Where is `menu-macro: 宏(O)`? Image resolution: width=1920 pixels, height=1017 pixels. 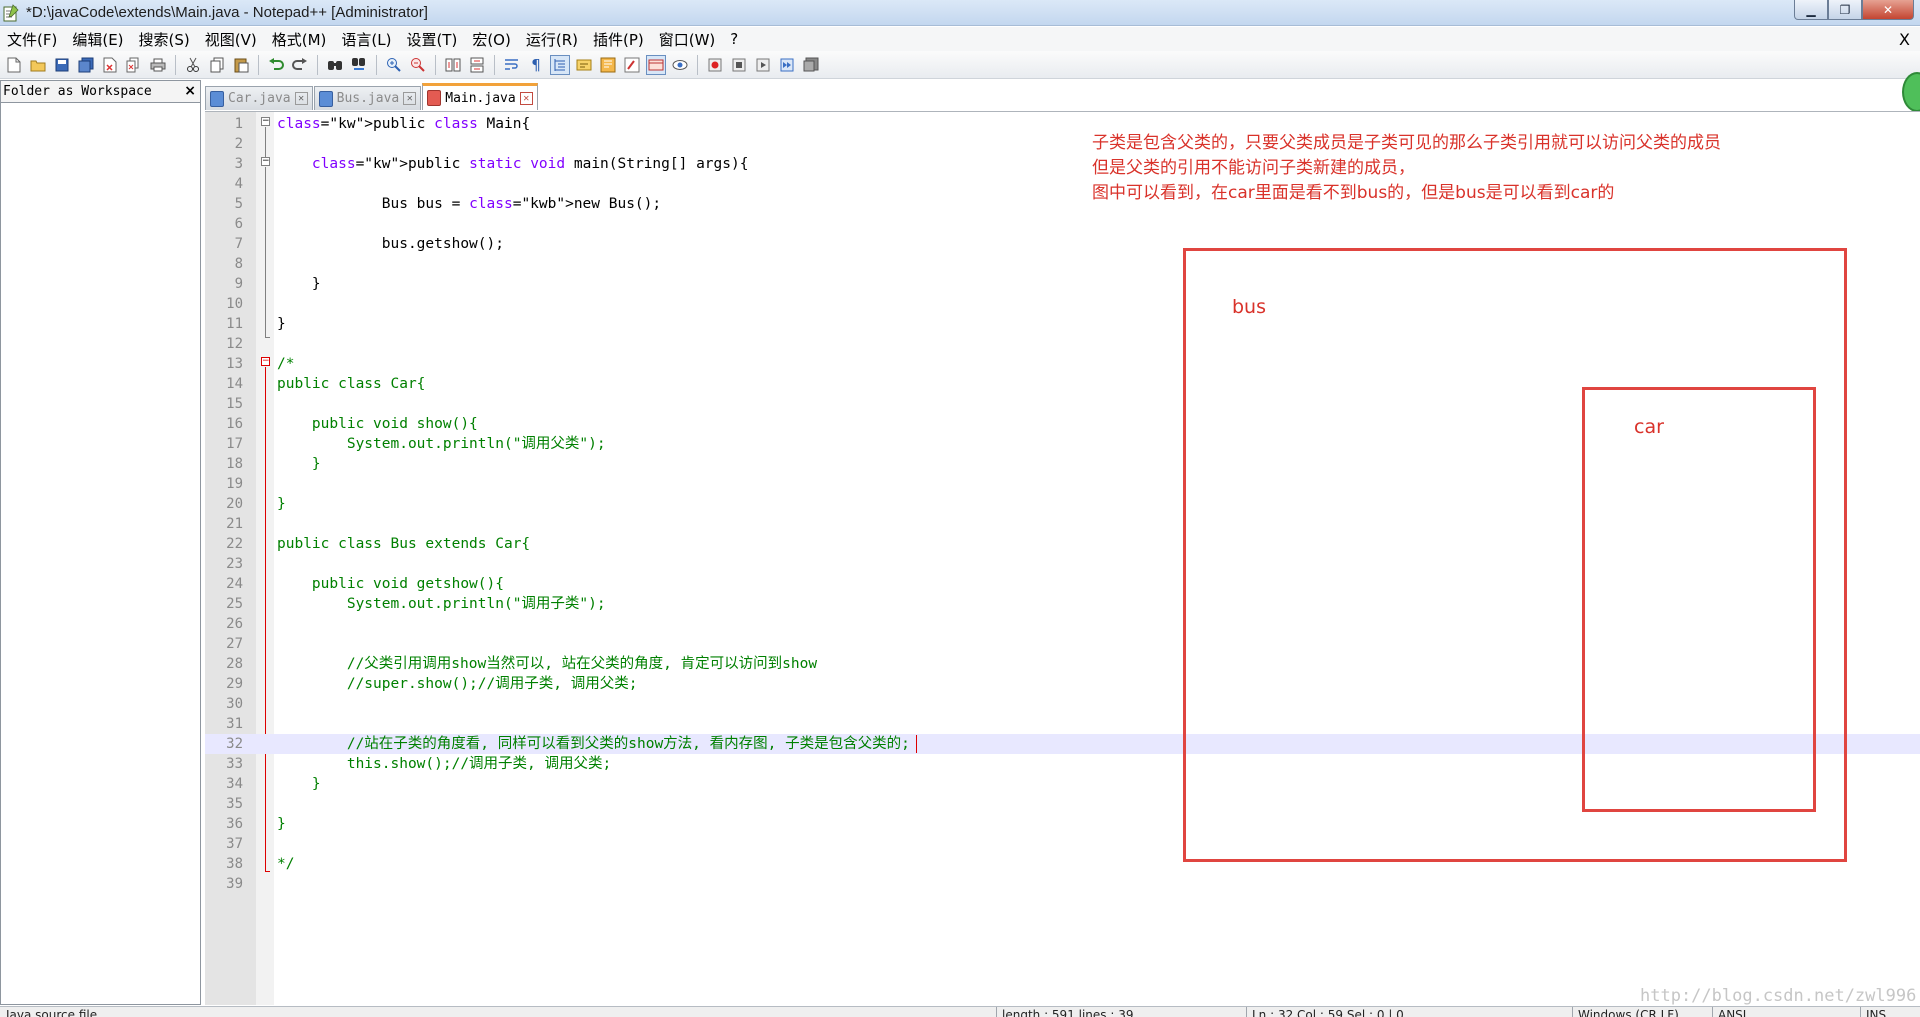
menu-macro: 宏(O) is located at coordinates (492, 39).